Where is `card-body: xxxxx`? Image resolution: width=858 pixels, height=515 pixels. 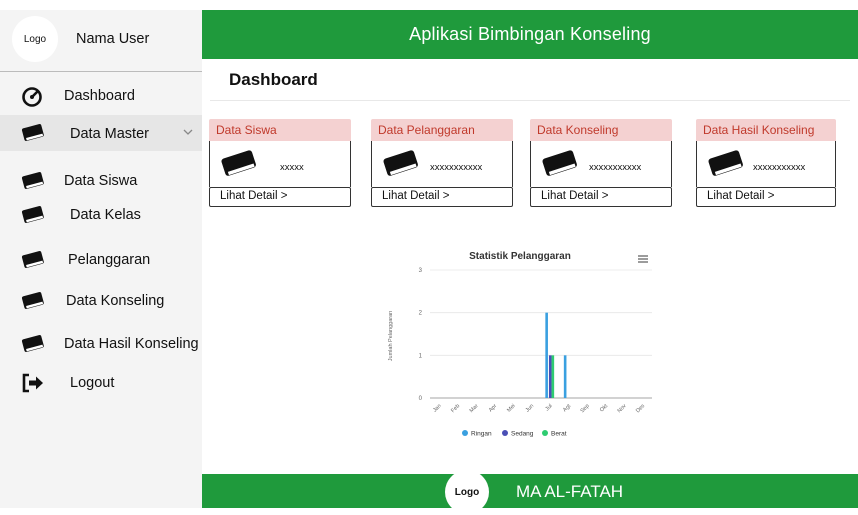 card-body: xxxxx is located at coordinates (280, 164).